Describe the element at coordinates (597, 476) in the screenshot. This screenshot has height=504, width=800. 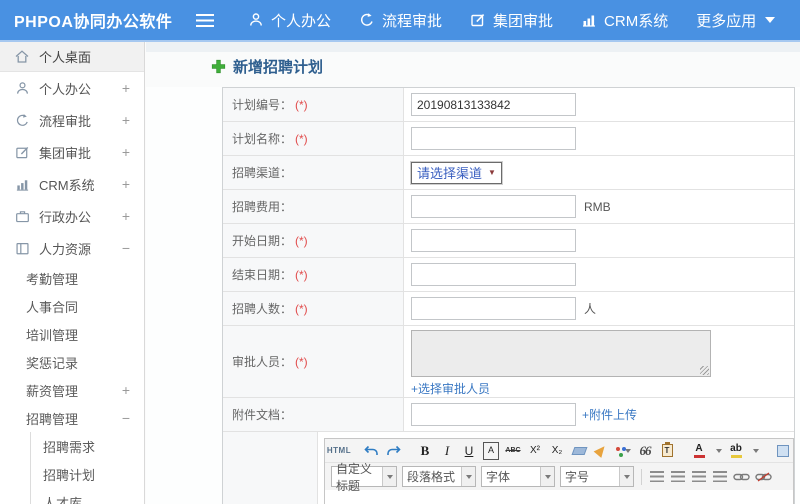
I see `font-size-select: 字号` at that location.